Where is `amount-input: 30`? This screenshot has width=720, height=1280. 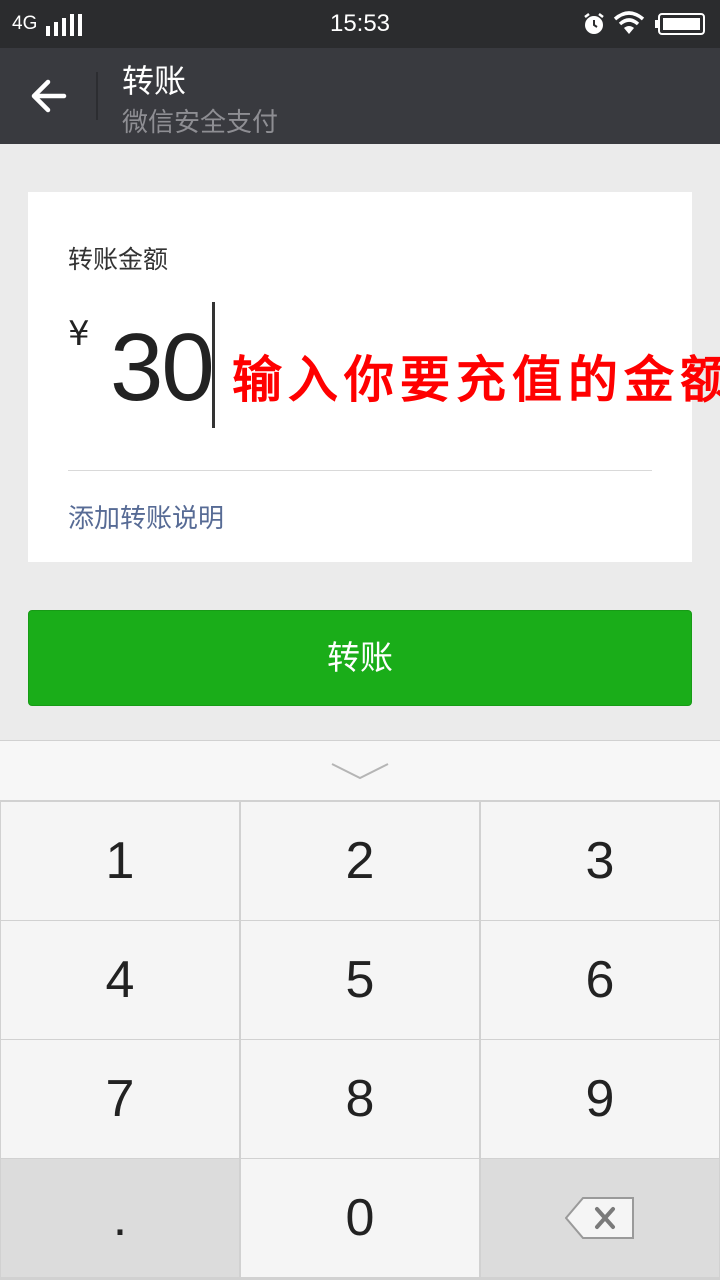 amount-input: 30 is located at coordinates (165, 368).